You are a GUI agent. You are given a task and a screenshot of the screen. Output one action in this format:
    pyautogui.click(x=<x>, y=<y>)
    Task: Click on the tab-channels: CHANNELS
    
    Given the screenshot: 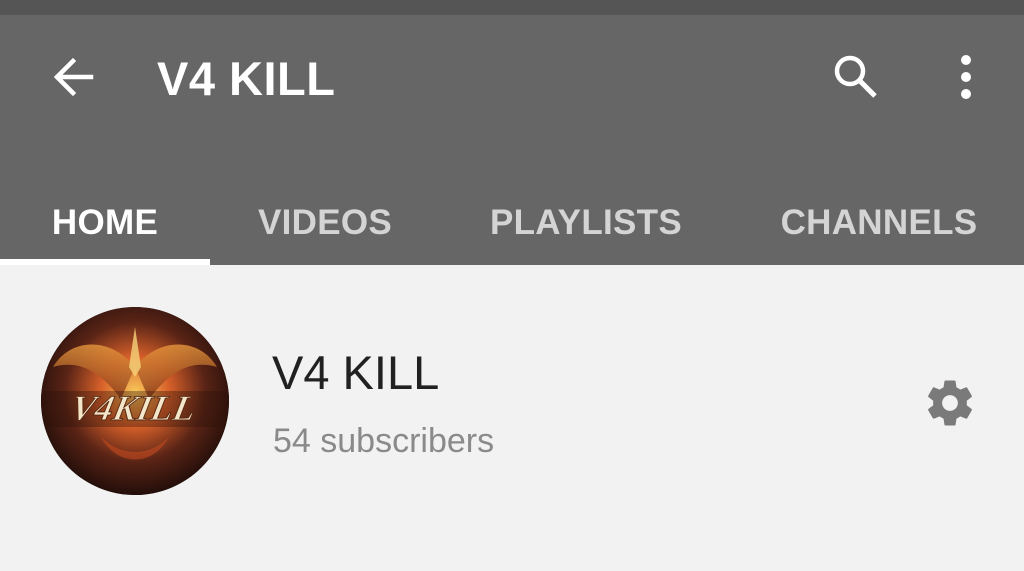 What is the action you would take?
    pyautogui.click(x=879, y=222)
    